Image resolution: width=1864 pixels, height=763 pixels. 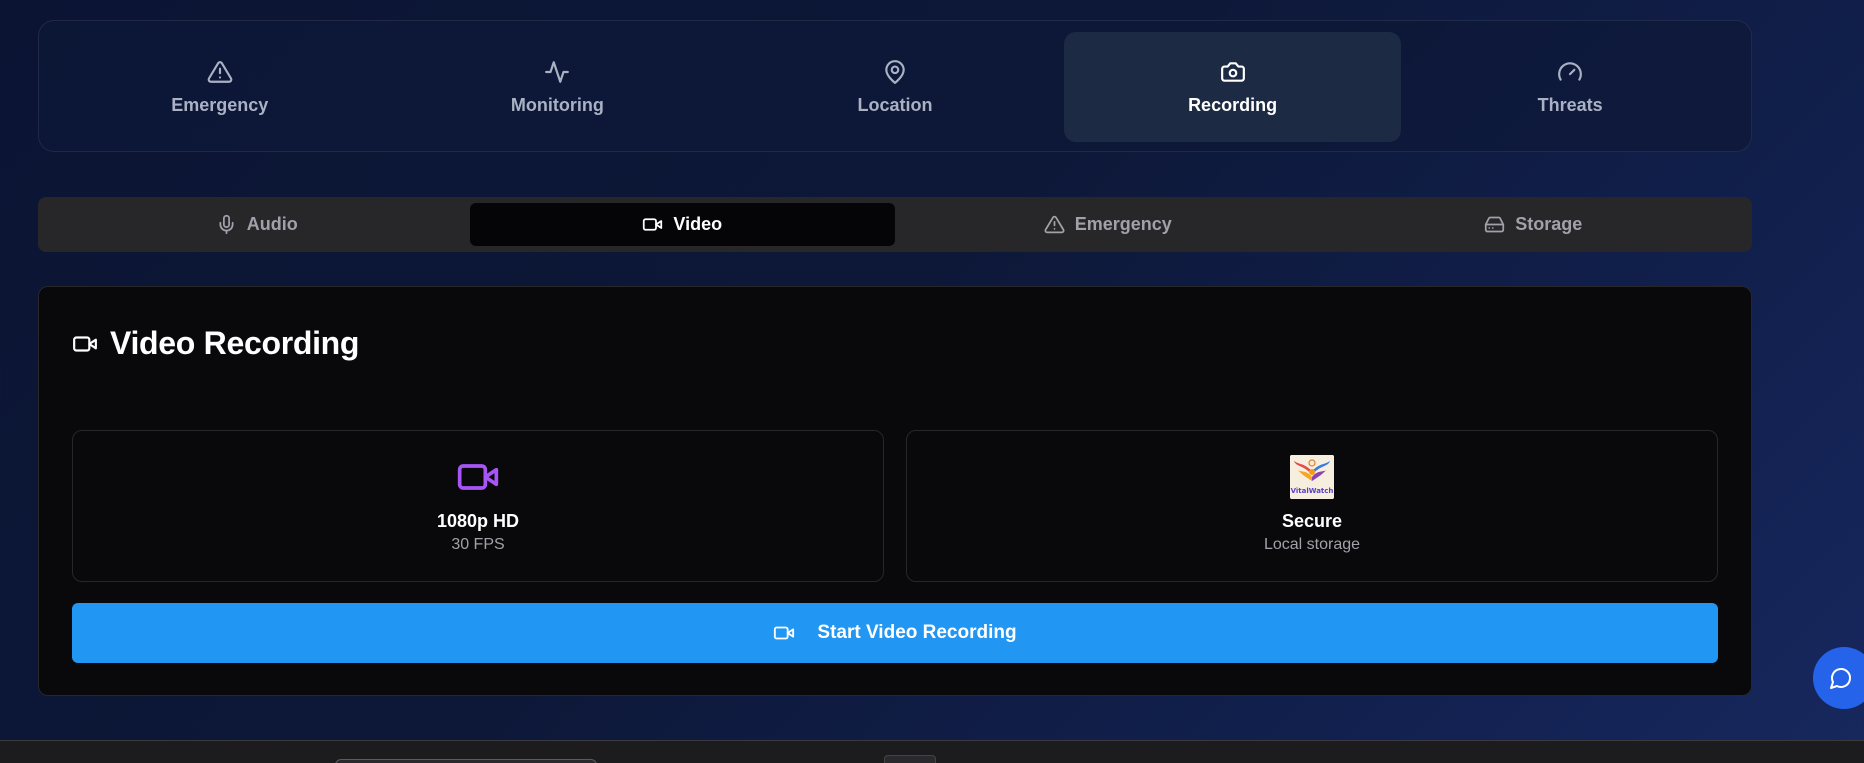 What do you see at coordinates (1233, 104) in the screenshot?
I see `nav-item-label: Recording` at bounding box center [1233, 104].